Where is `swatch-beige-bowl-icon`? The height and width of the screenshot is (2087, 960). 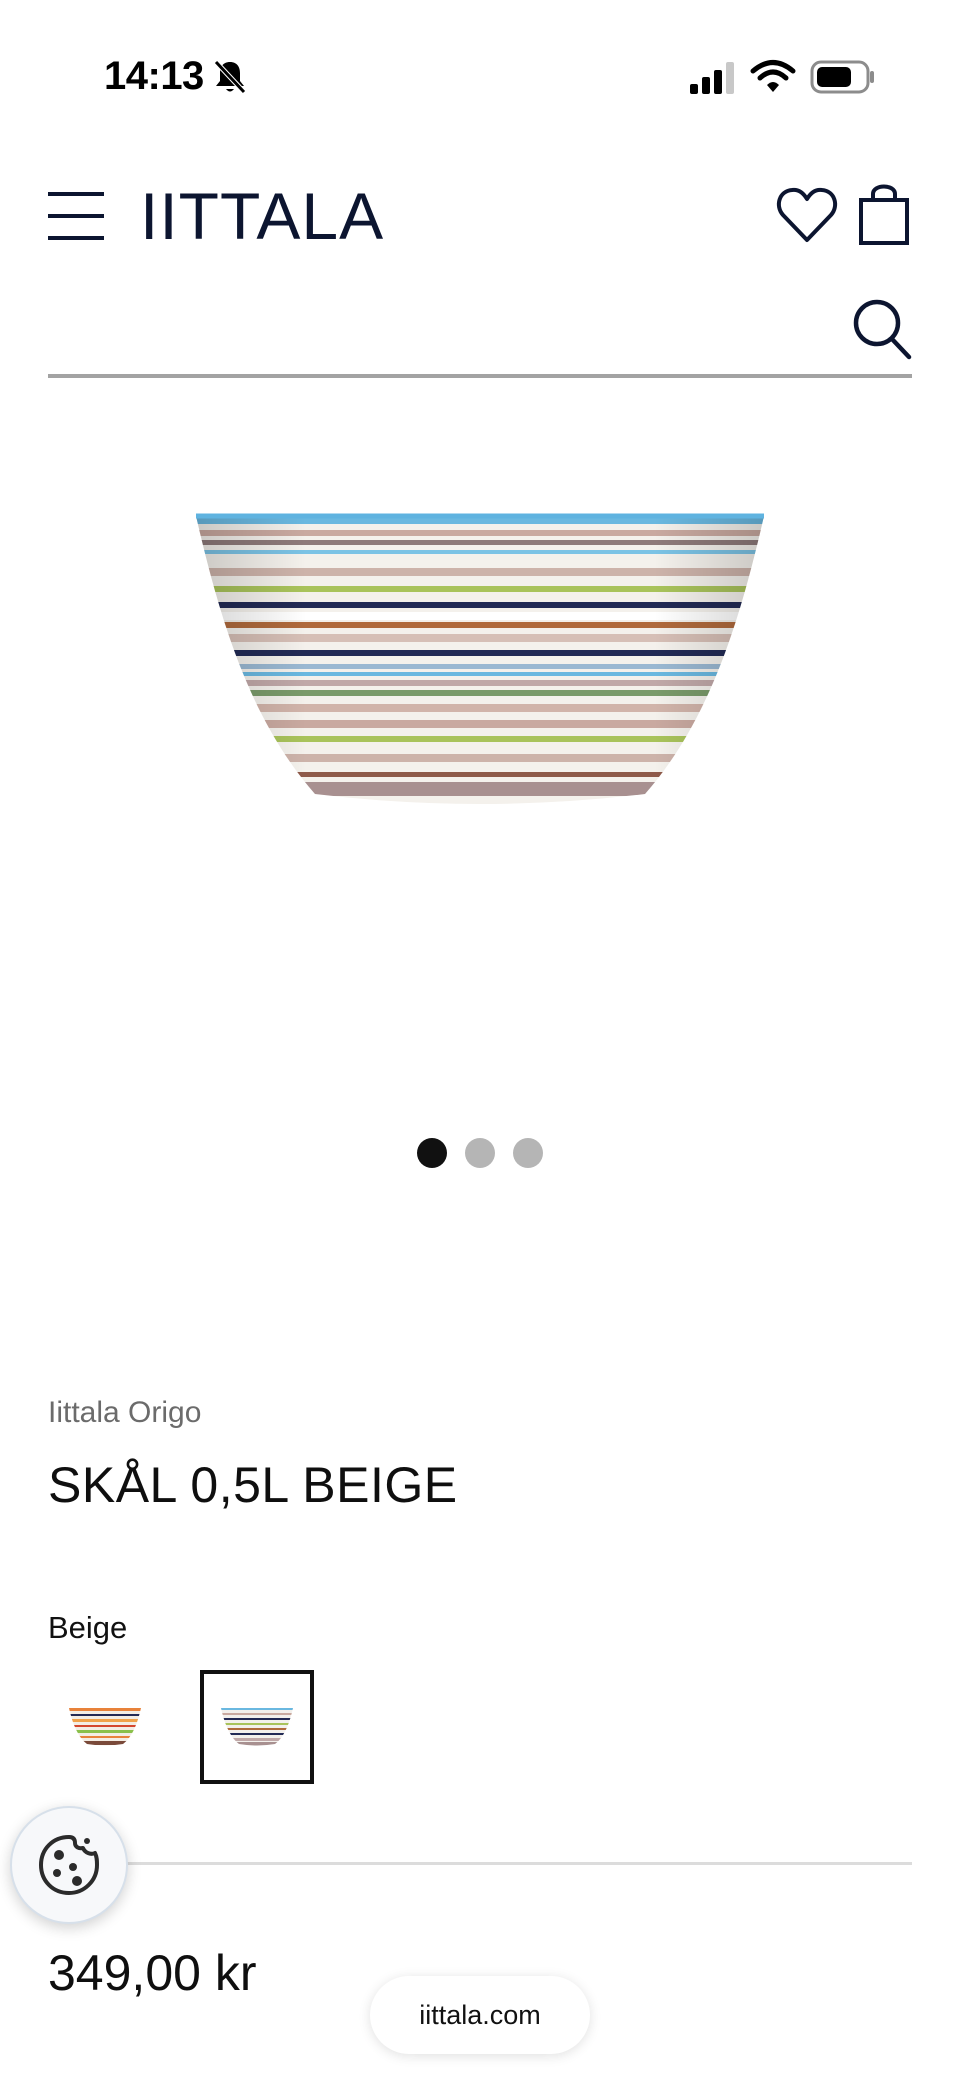 swatch-beige-bowl-icon is located at coordinates (257, 1727).